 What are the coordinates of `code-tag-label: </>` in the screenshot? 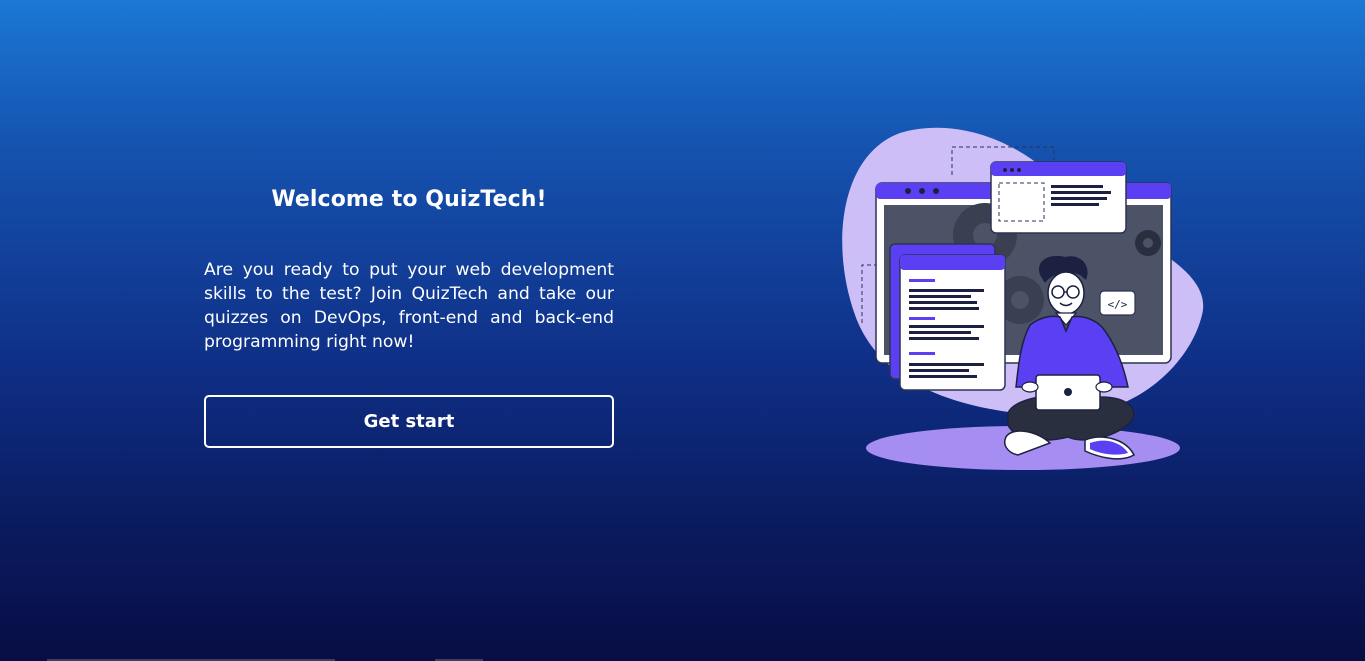 It's located at (1118, 304).